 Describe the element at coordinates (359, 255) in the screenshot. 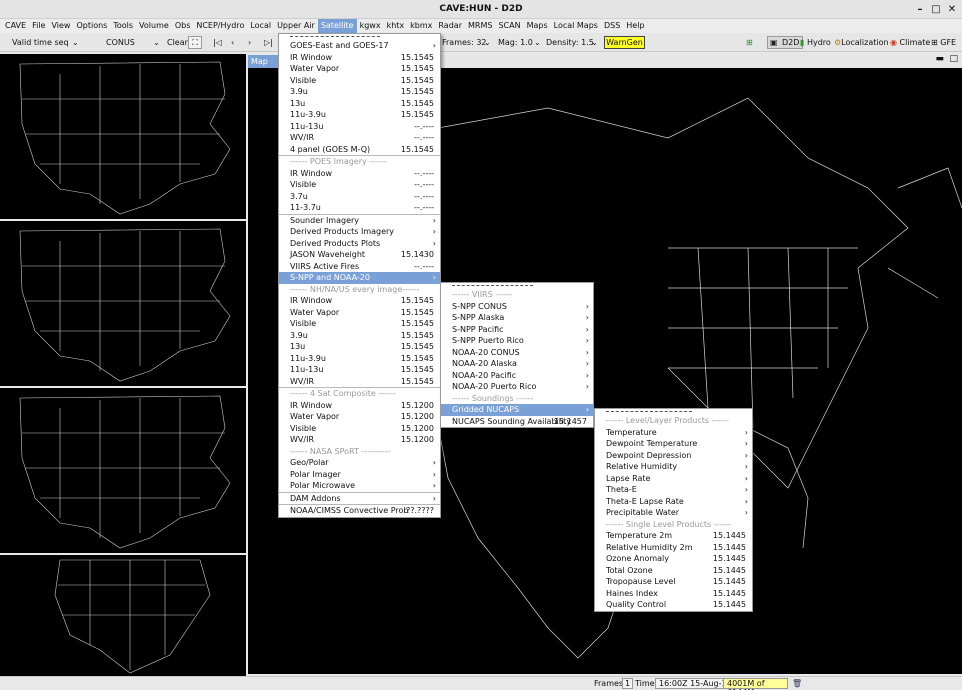

I see `menu-item-jason-waveheight: JASON Waveheight 15.1430` at that location.